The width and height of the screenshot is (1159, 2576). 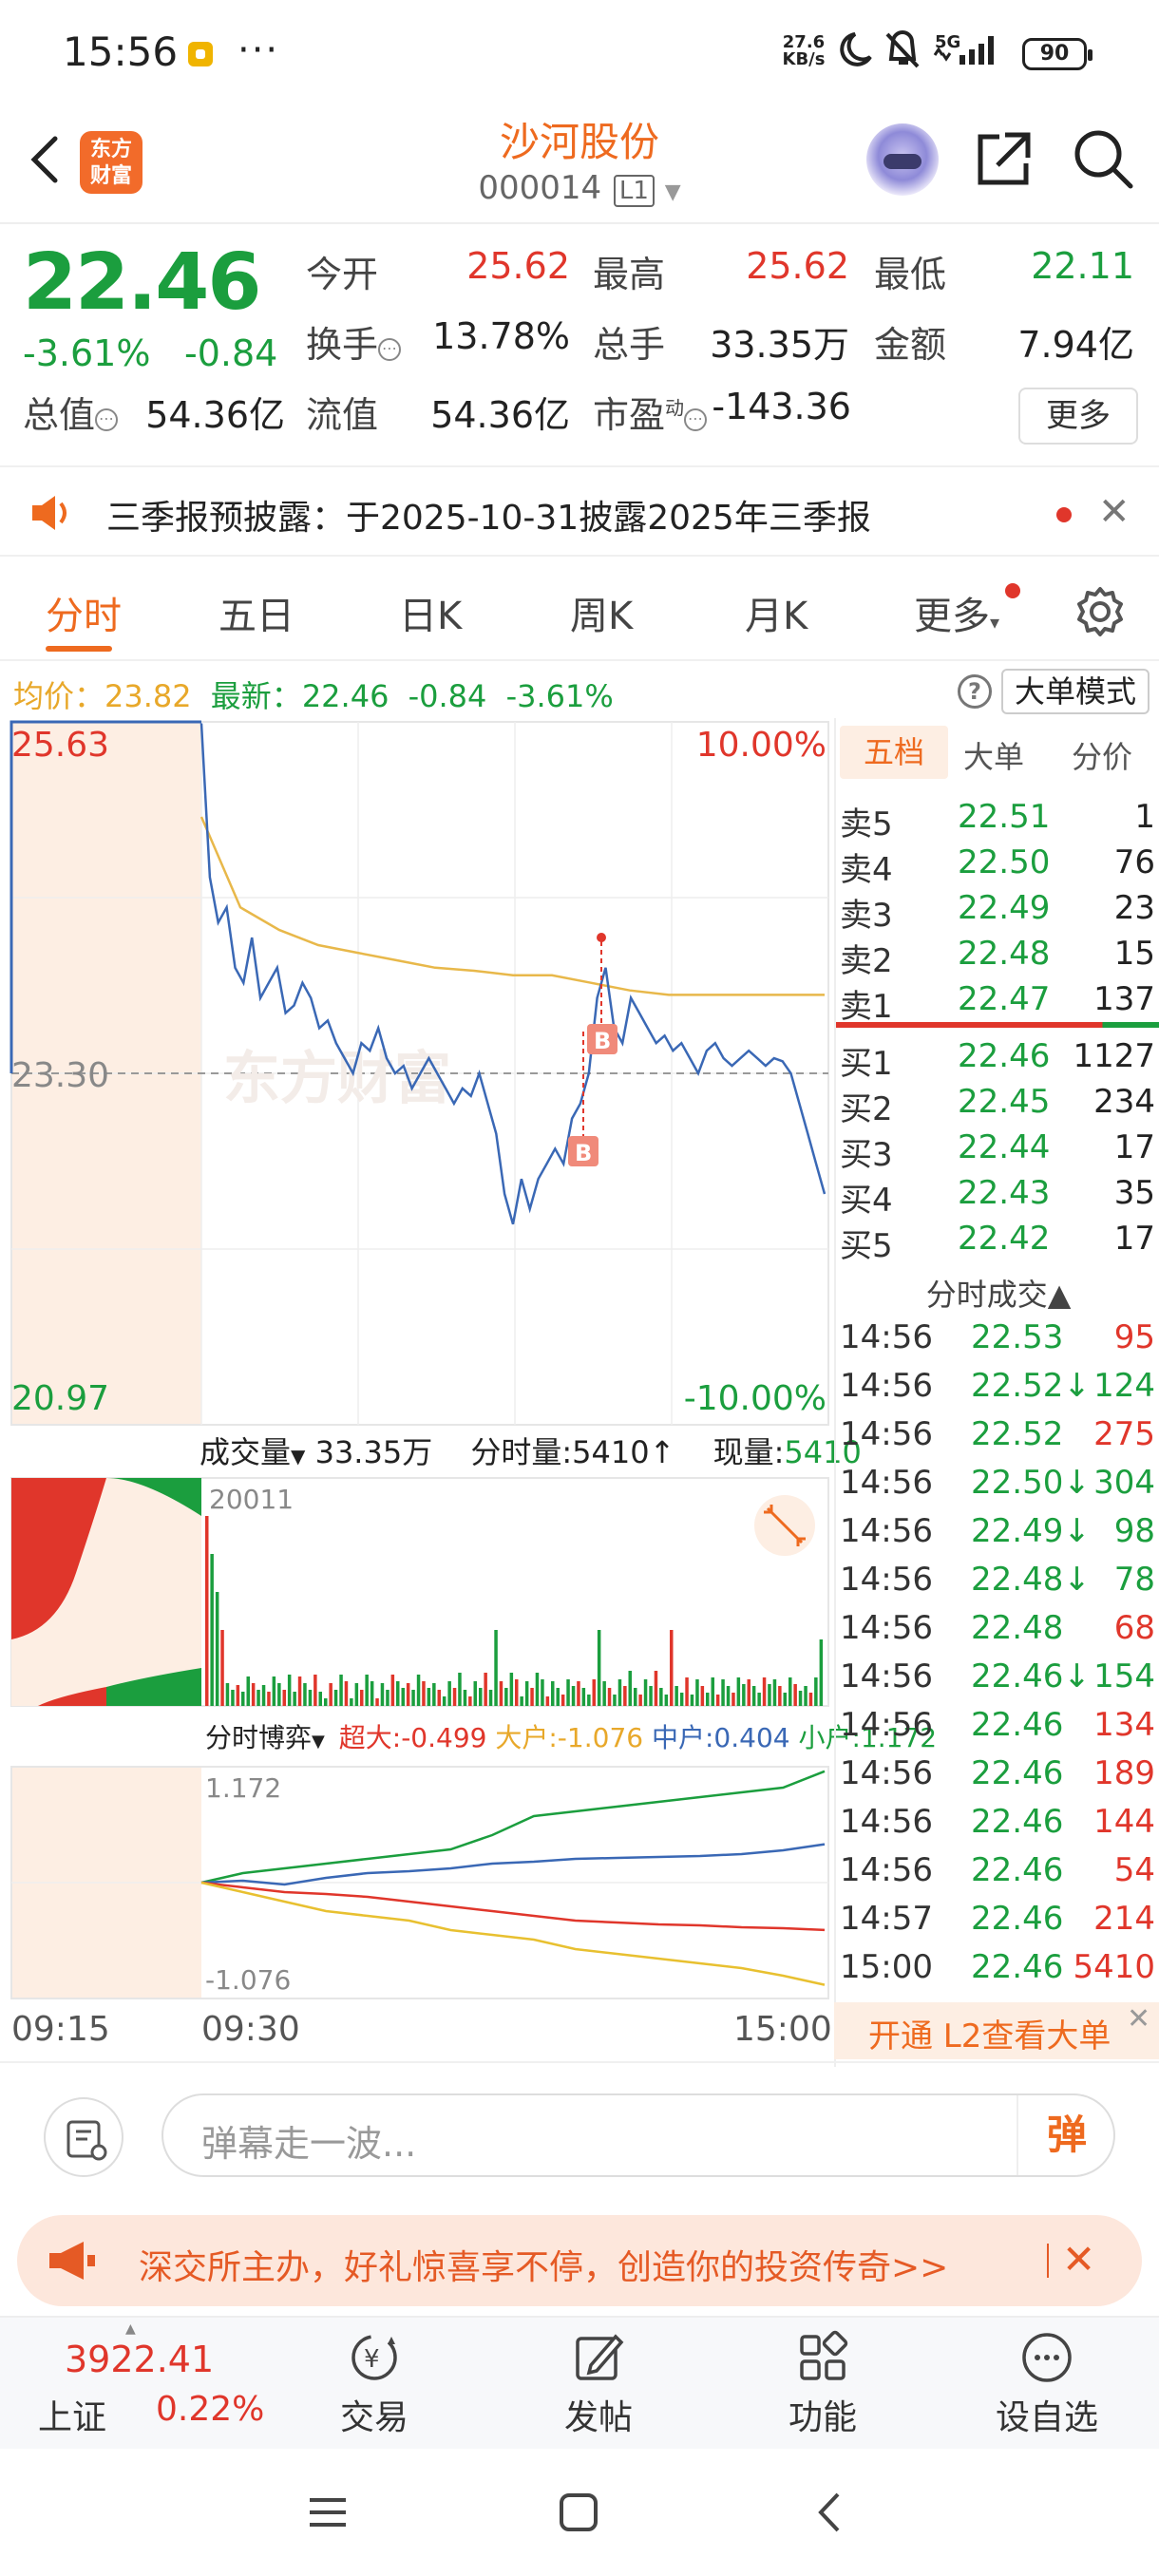 I want to click on tab-intraday: 分时, so click(x=84, y=612).